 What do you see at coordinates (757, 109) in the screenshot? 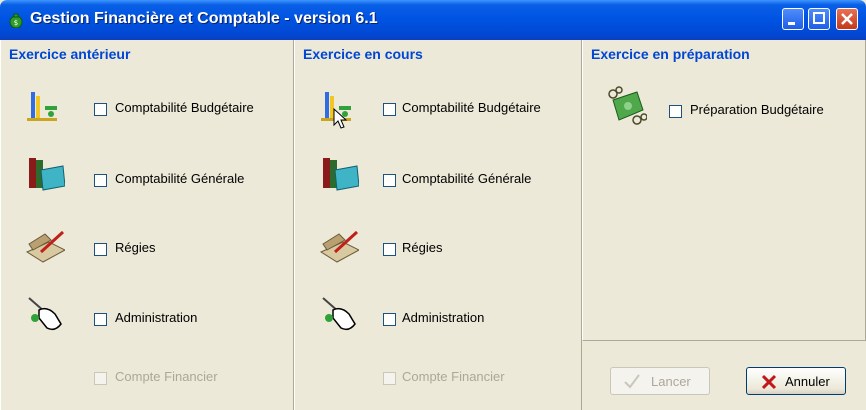
I see `option-label: Préparation Budgétaire` at bounding box center [757, 109].